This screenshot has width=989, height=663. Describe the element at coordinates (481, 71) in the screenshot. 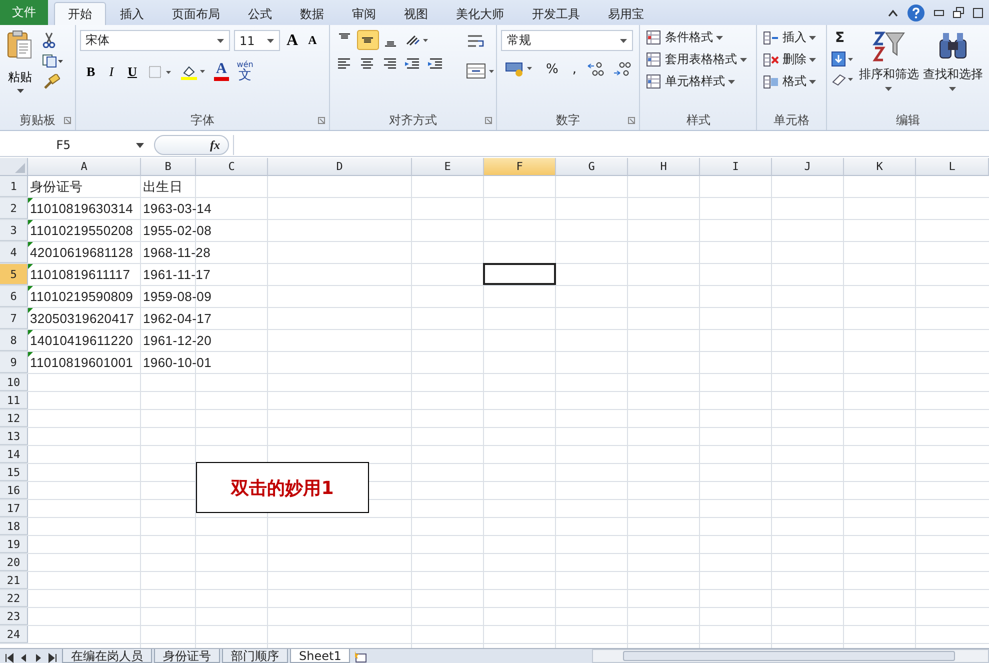

I see `merge-cells-icon` at that location.